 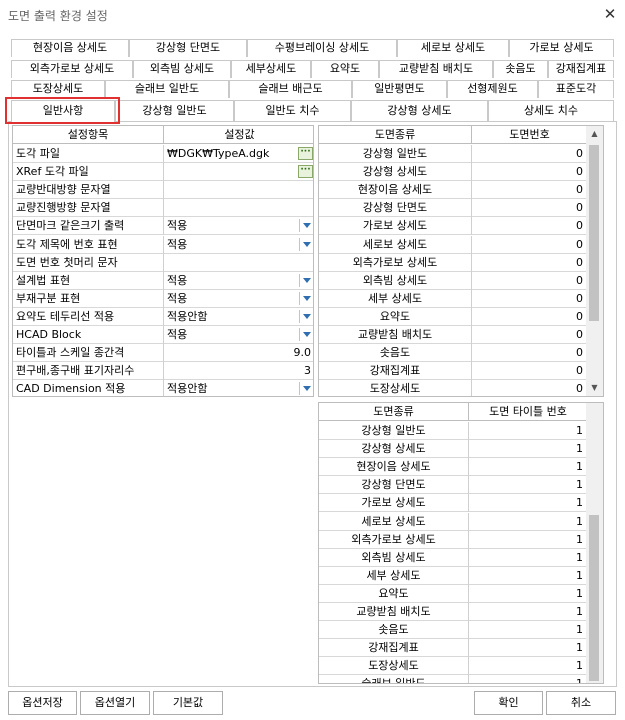 I want to click on tab-camber: 솟음도, so click(x=520, y=69).